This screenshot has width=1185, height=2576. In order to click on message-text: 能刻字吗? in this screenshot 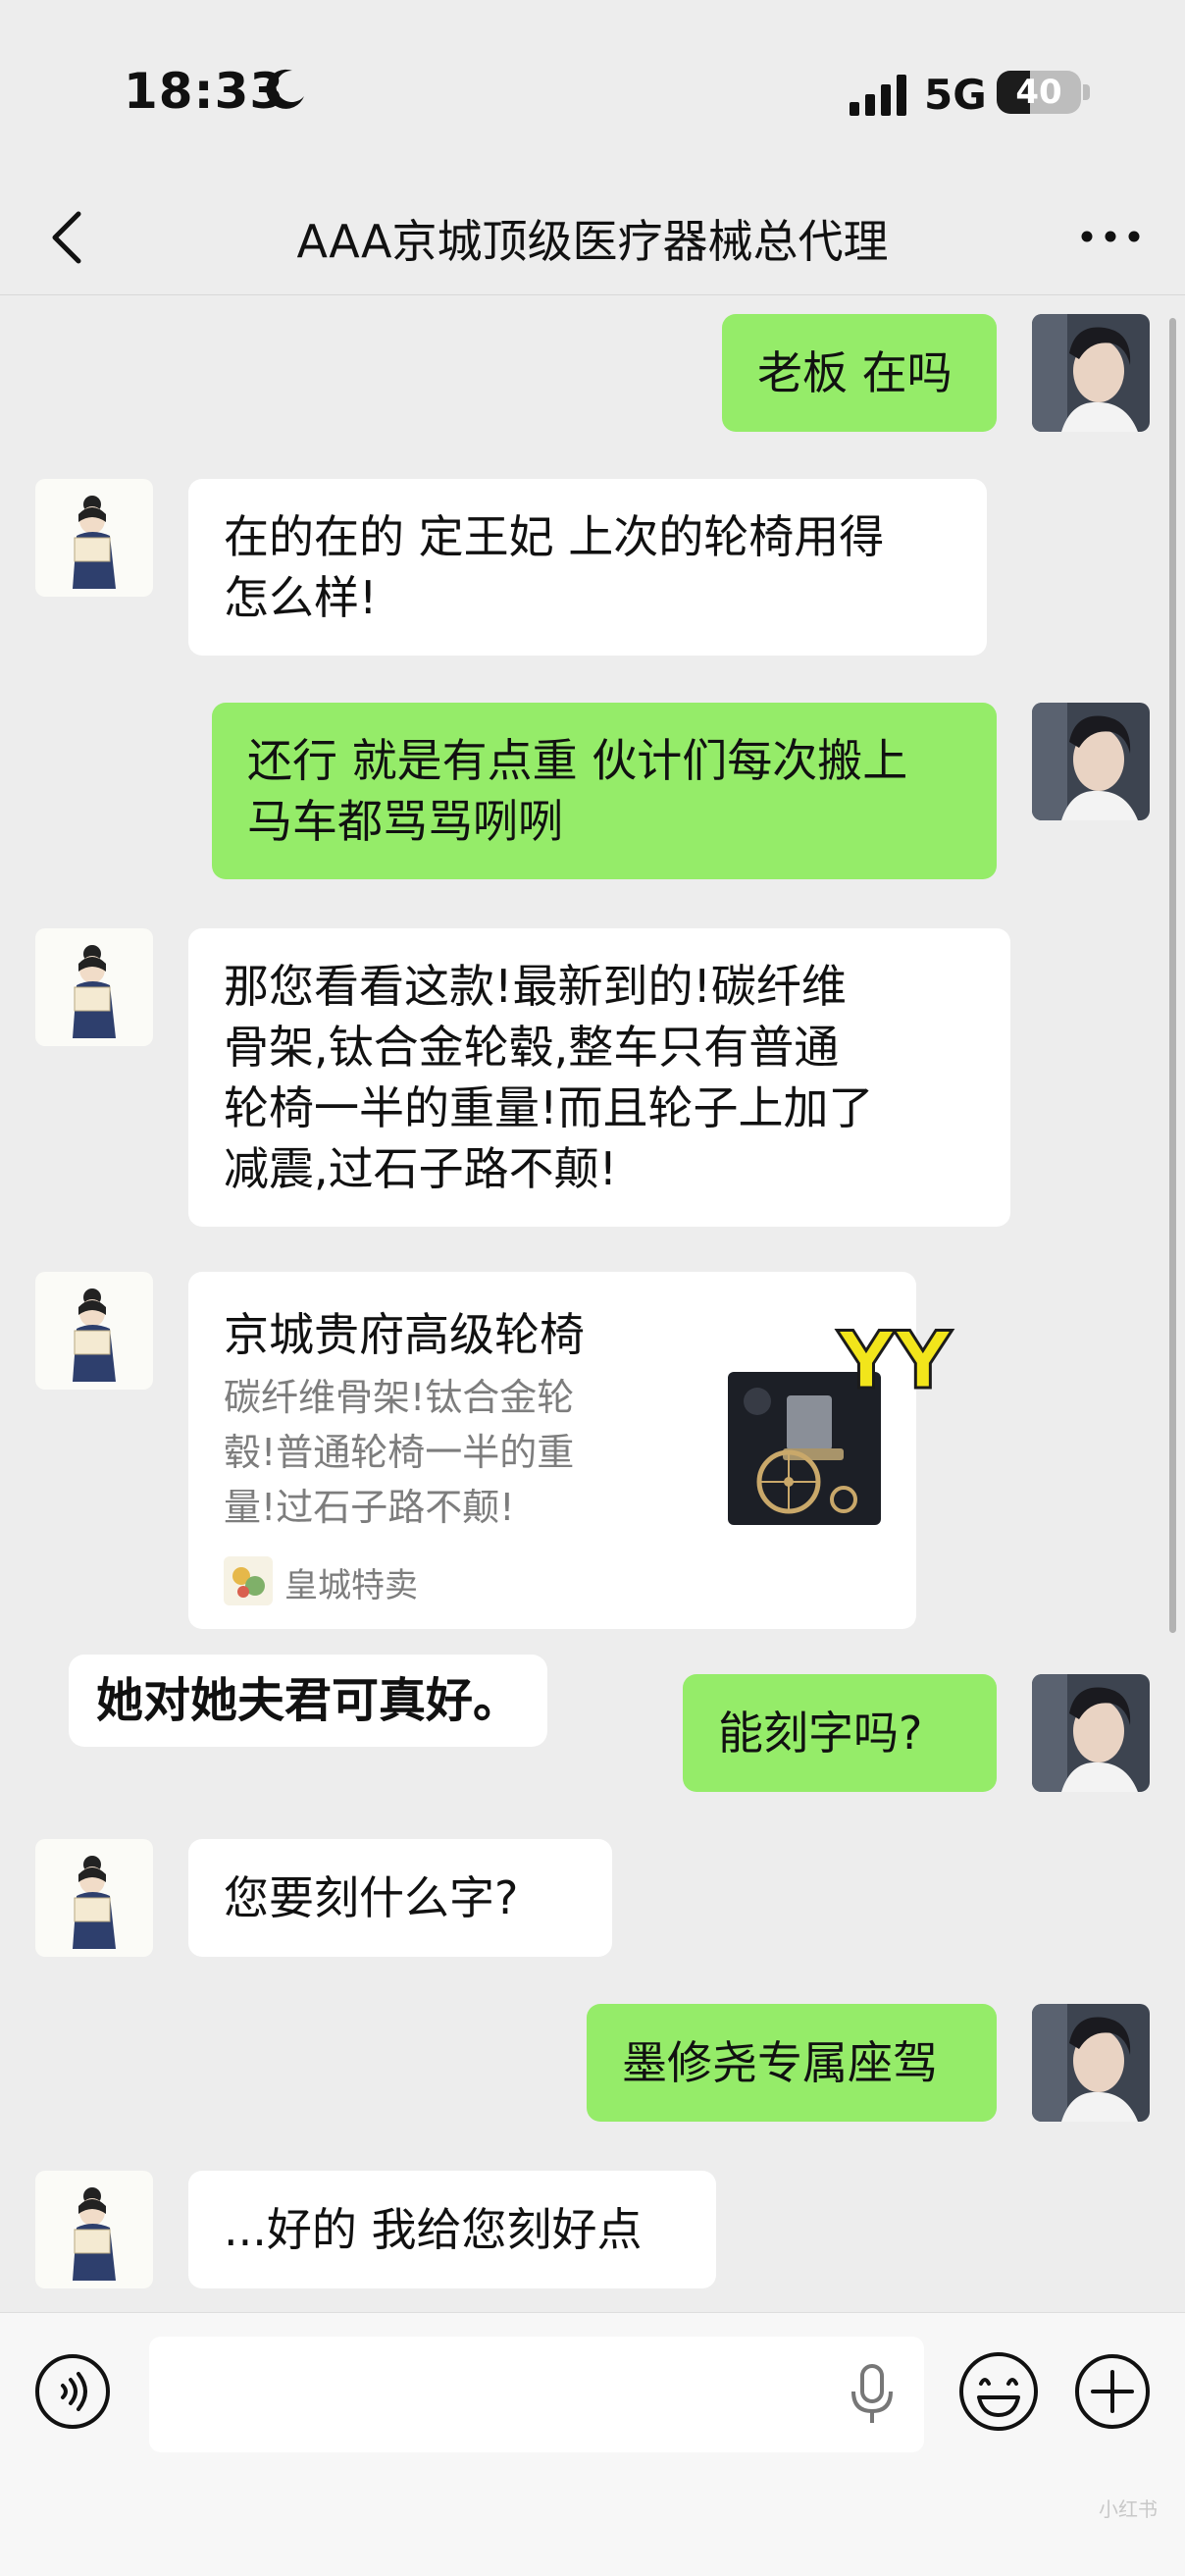, I will do `click(820, 1733)`.